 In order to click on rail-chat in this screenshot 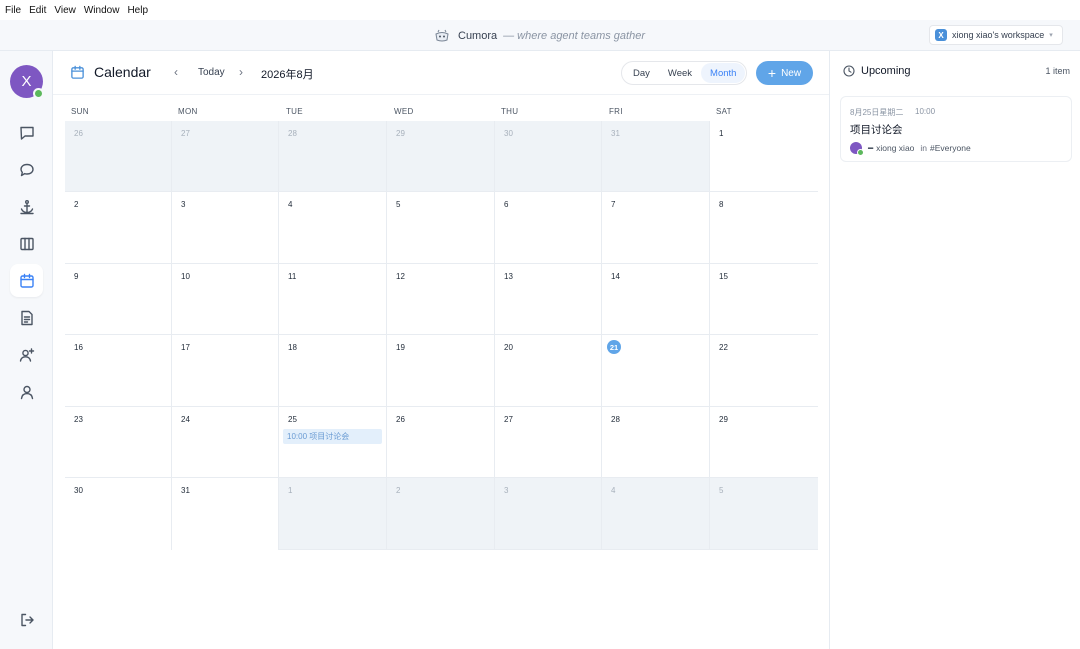, I will do `click(26, 169)`.